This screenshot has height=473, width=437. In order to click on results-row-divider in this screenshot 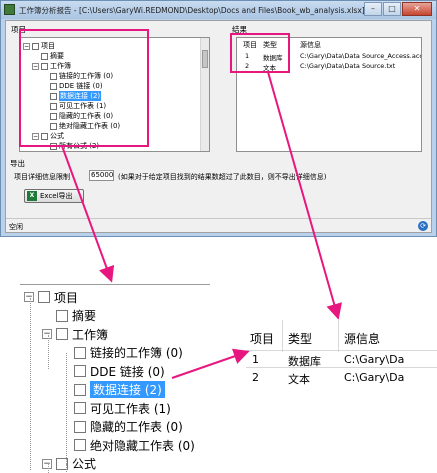, I will do `click(341, 367)`.